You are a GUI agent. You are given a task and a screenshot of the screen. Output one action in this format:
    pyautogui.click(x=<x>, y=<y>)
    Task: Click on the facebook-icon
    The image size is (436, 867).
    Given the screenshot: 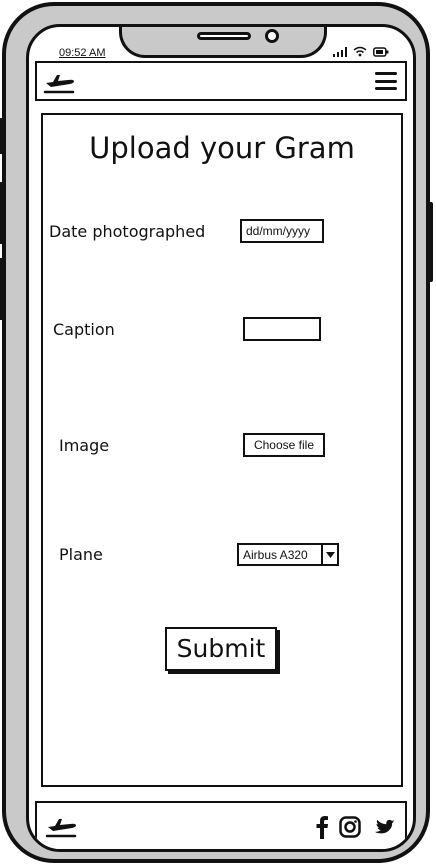 What is the action you would take?
    pyautogui.click(x=322, y=827)
    